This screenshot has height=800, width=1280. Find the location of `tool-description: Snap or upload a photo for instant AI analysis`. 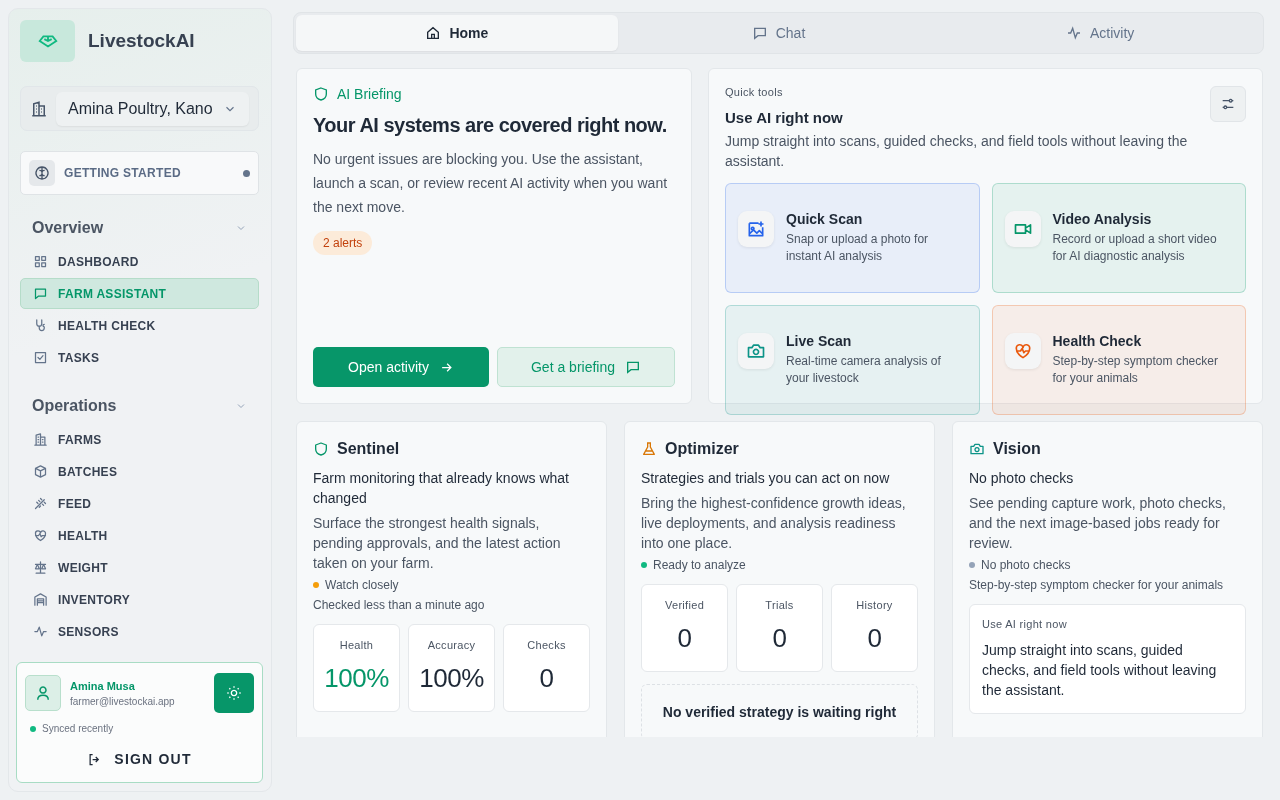

tool-description: Snap or upload a photo for instant AI analysis is located at coordinates (858, 248).